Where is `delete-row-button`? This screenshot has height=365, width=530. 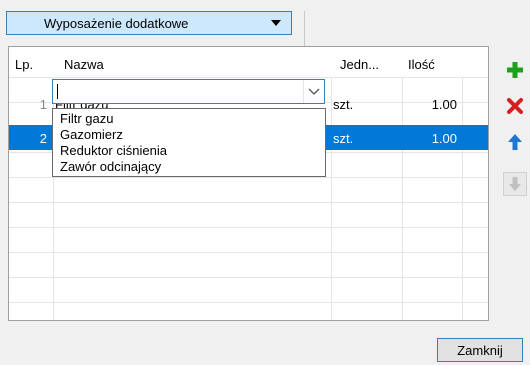 delete-row-button is located at coordinates (515, 106).